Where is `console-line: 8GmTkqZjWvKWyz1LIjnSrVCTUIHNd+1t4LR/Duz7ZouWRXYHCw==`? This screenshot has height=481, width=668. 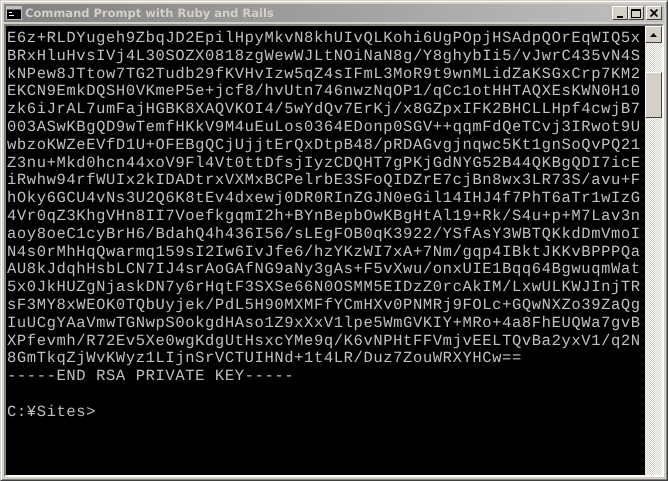 console-line: 8GmTkqZjWvKWyz1LIjnSrVCTUIHNd+1t4LR/Duz7ZouWRXYHCw== is located at coordinates (264, 359).